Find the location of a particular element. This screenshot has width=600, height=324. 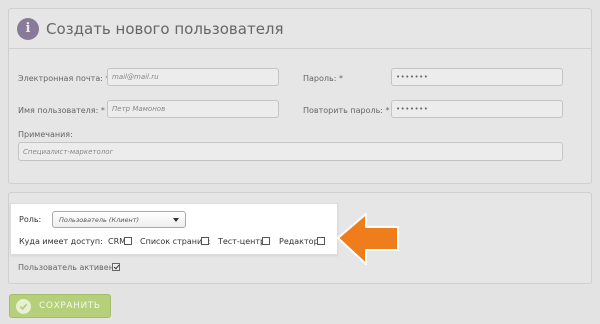

password-label: Пароль: * is located at coordinates (323, 78).